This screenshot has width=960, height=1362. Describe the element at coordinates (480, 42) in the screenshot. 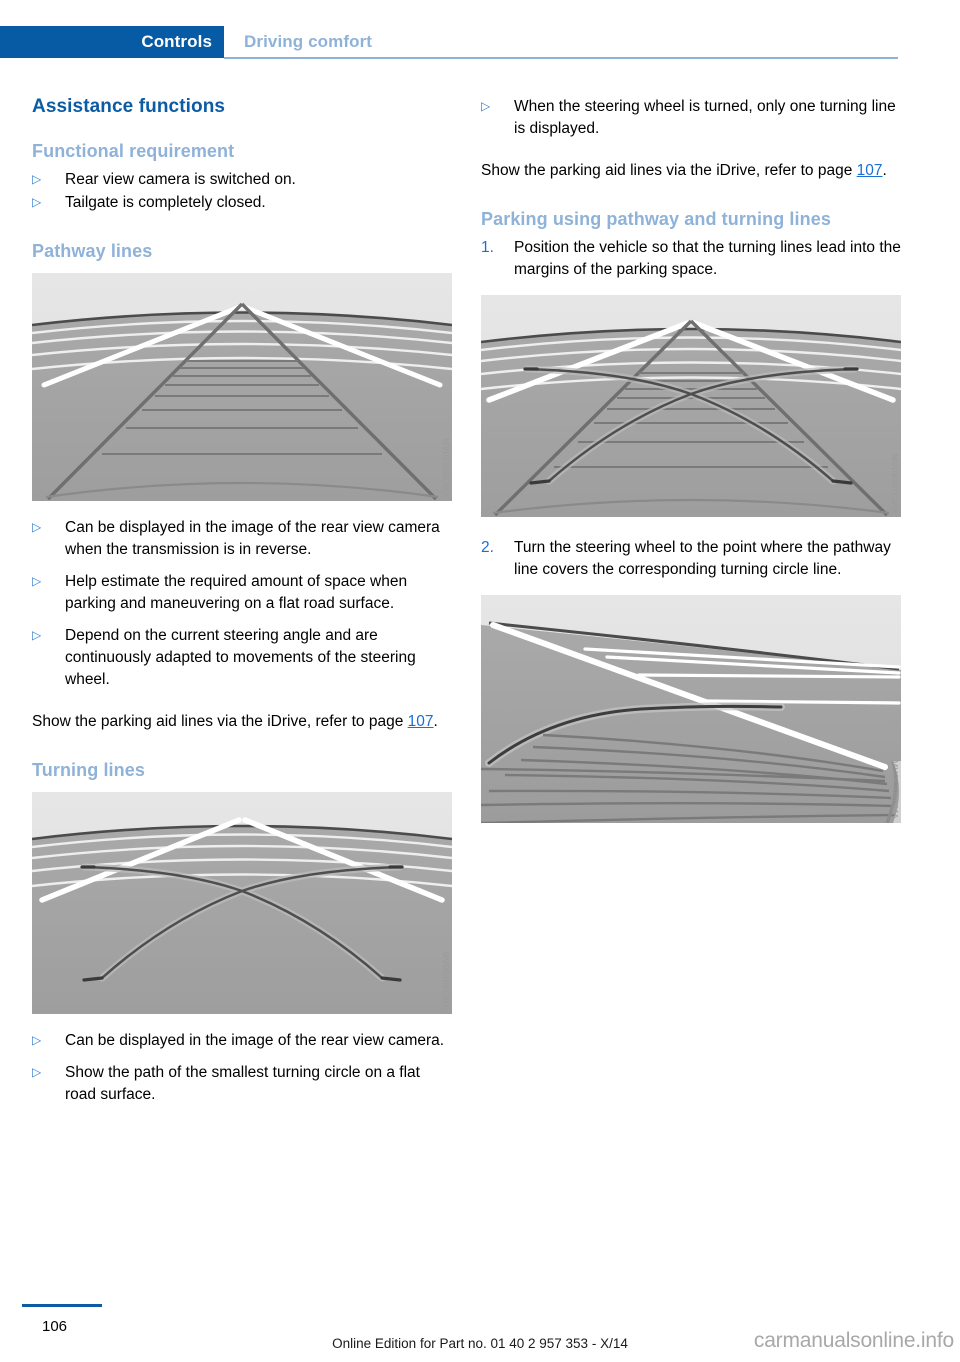

I see `page-header: Controls Driving comfort` at that location.